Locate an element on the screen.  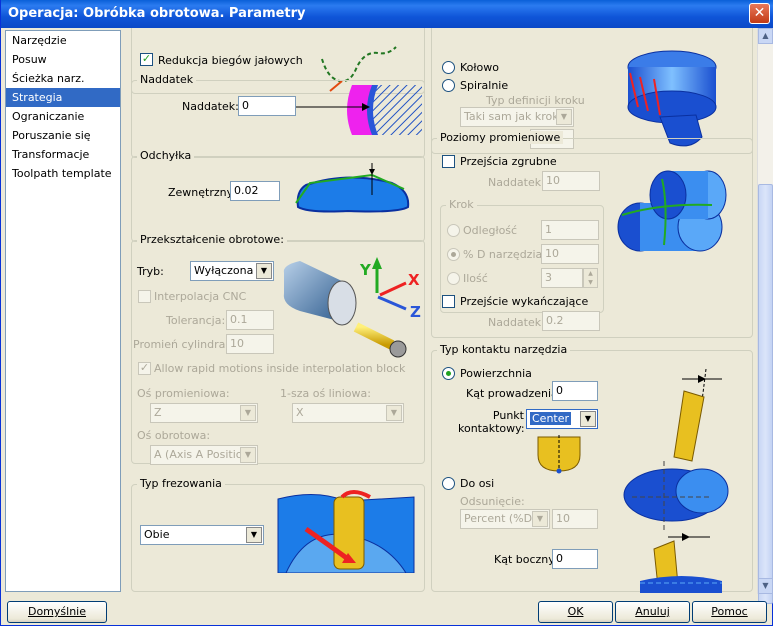
step-definition-value: Taki sam jak krok p is located at coordinates (517, 116).